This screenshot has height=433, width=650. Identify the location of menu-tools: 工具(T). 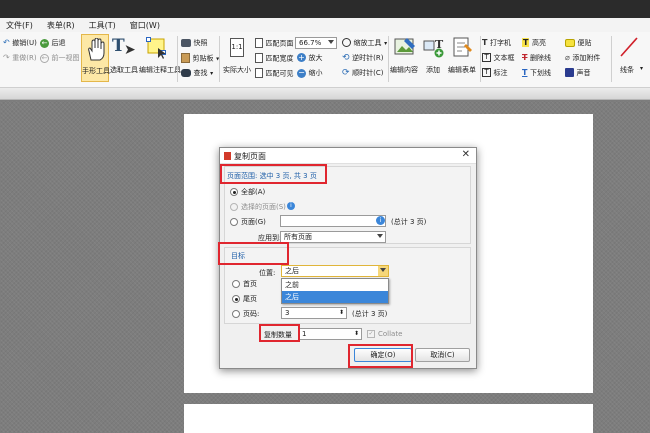
(102, 25).